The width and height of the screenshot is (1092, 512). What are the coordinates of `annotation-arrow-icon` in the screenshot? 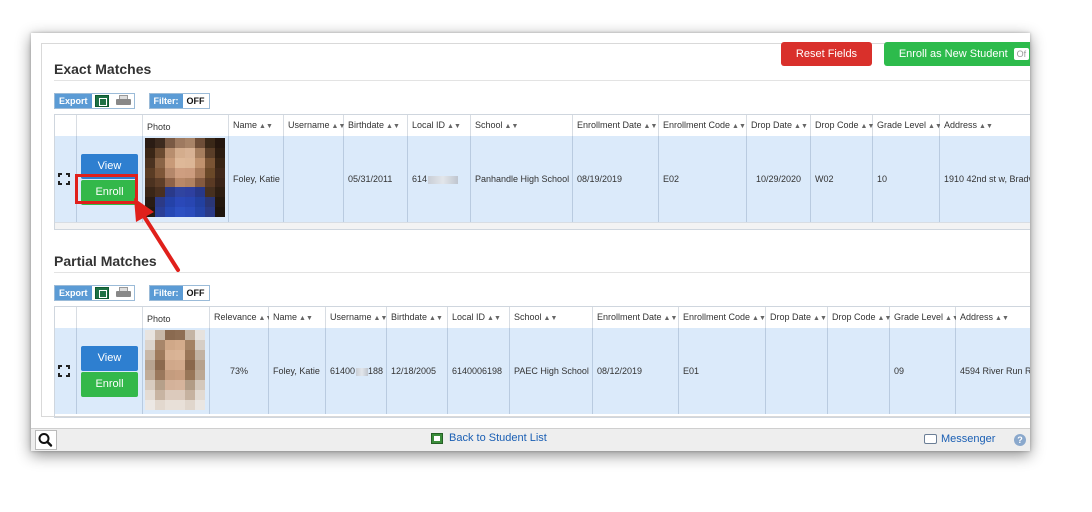 It's located at (157, 235).